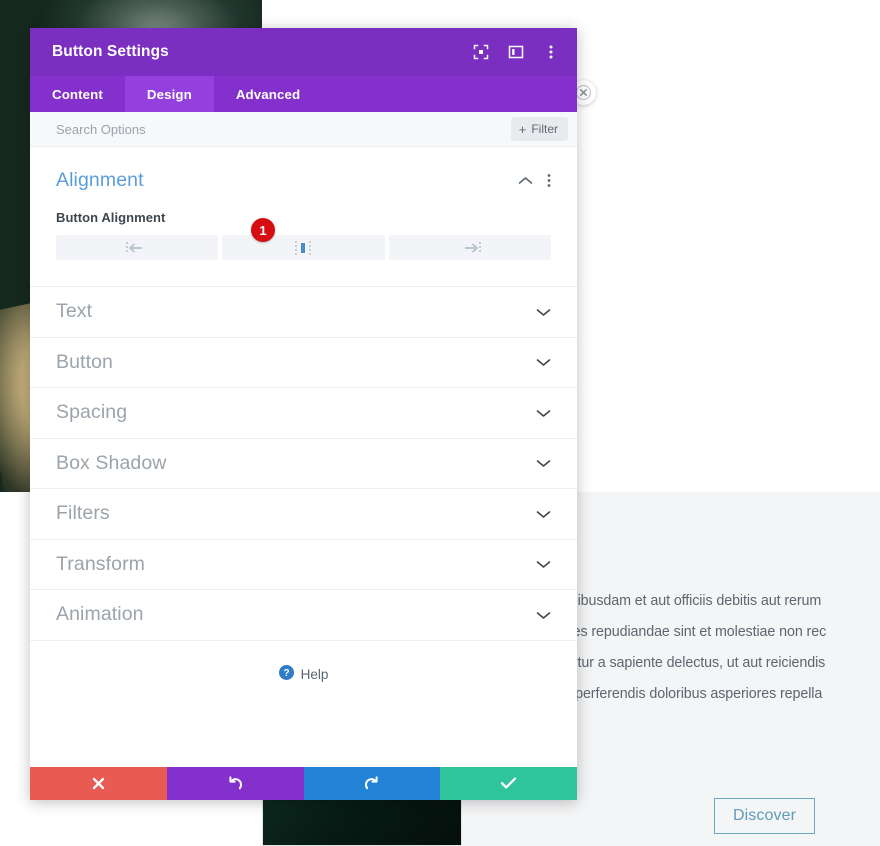 The height and width of the screenshot is (846, 880). I want to click on section-more-vertical-icon, so click(549, 180).